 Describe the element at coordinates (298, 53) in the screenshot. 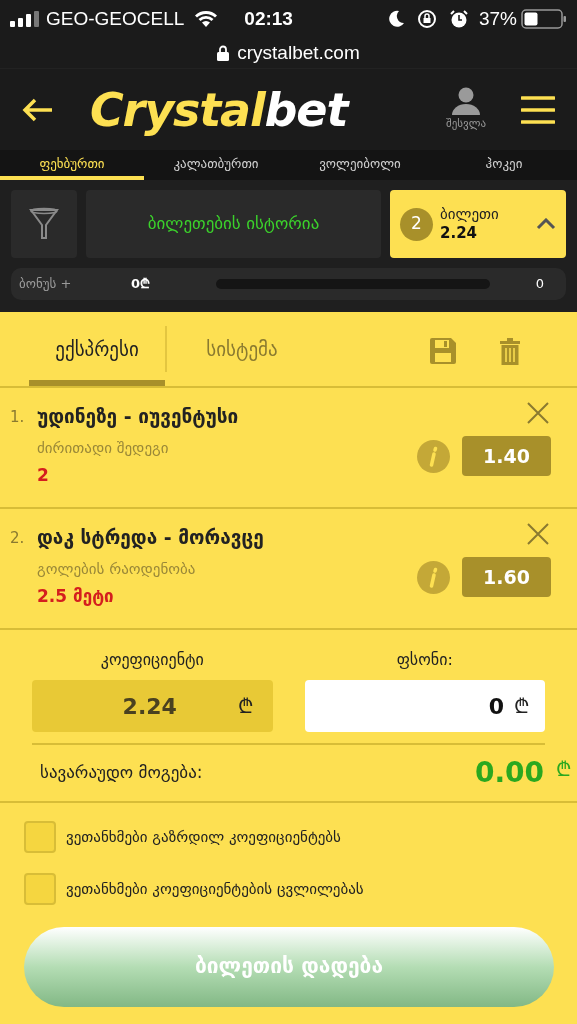

I see `url-text: crystalbet.com` at that location.